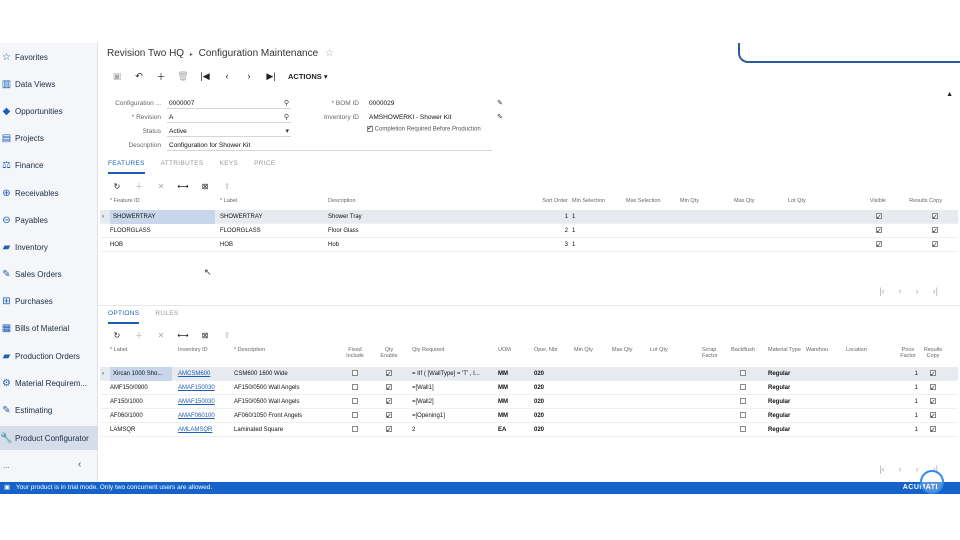 Image resolution: width=960 pixels, height=540 pixels. Describe the element at coordinates (141, 416) in the screenshot. I see `cell-label: AF060/1000` at that location.